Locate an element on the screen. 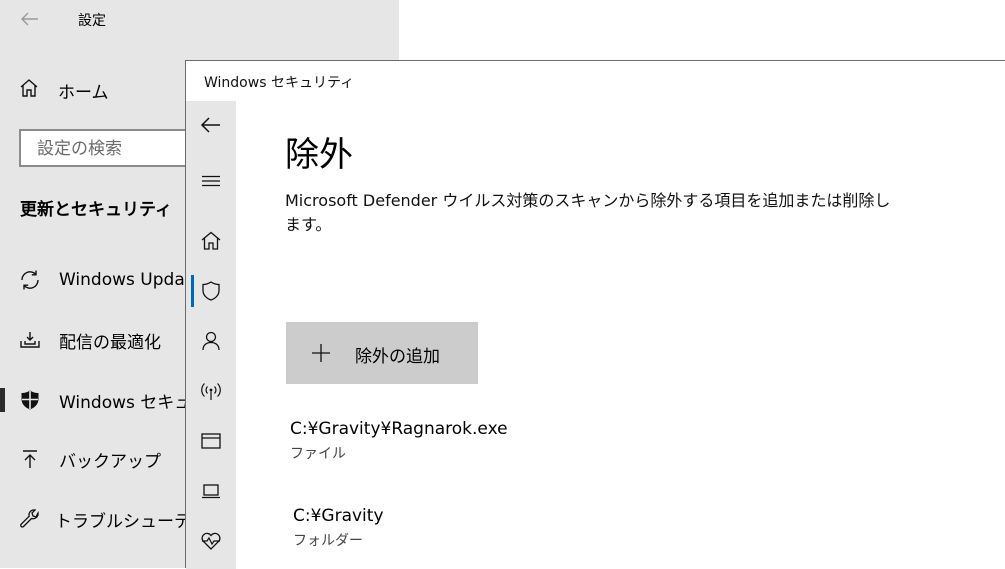  add-exclusion-label: 除外の追加 is located at coordinates (397, 356).